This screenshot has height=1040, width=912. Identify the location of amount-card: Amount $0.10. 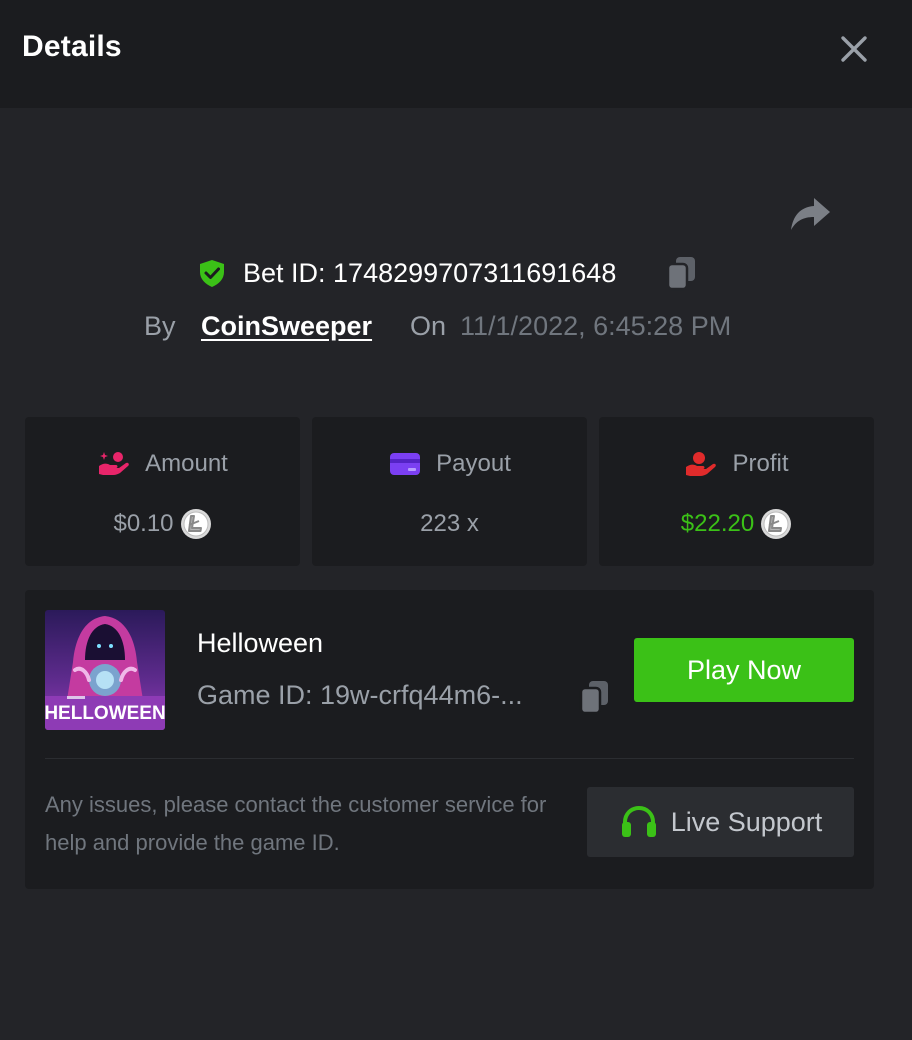
(162, 491).